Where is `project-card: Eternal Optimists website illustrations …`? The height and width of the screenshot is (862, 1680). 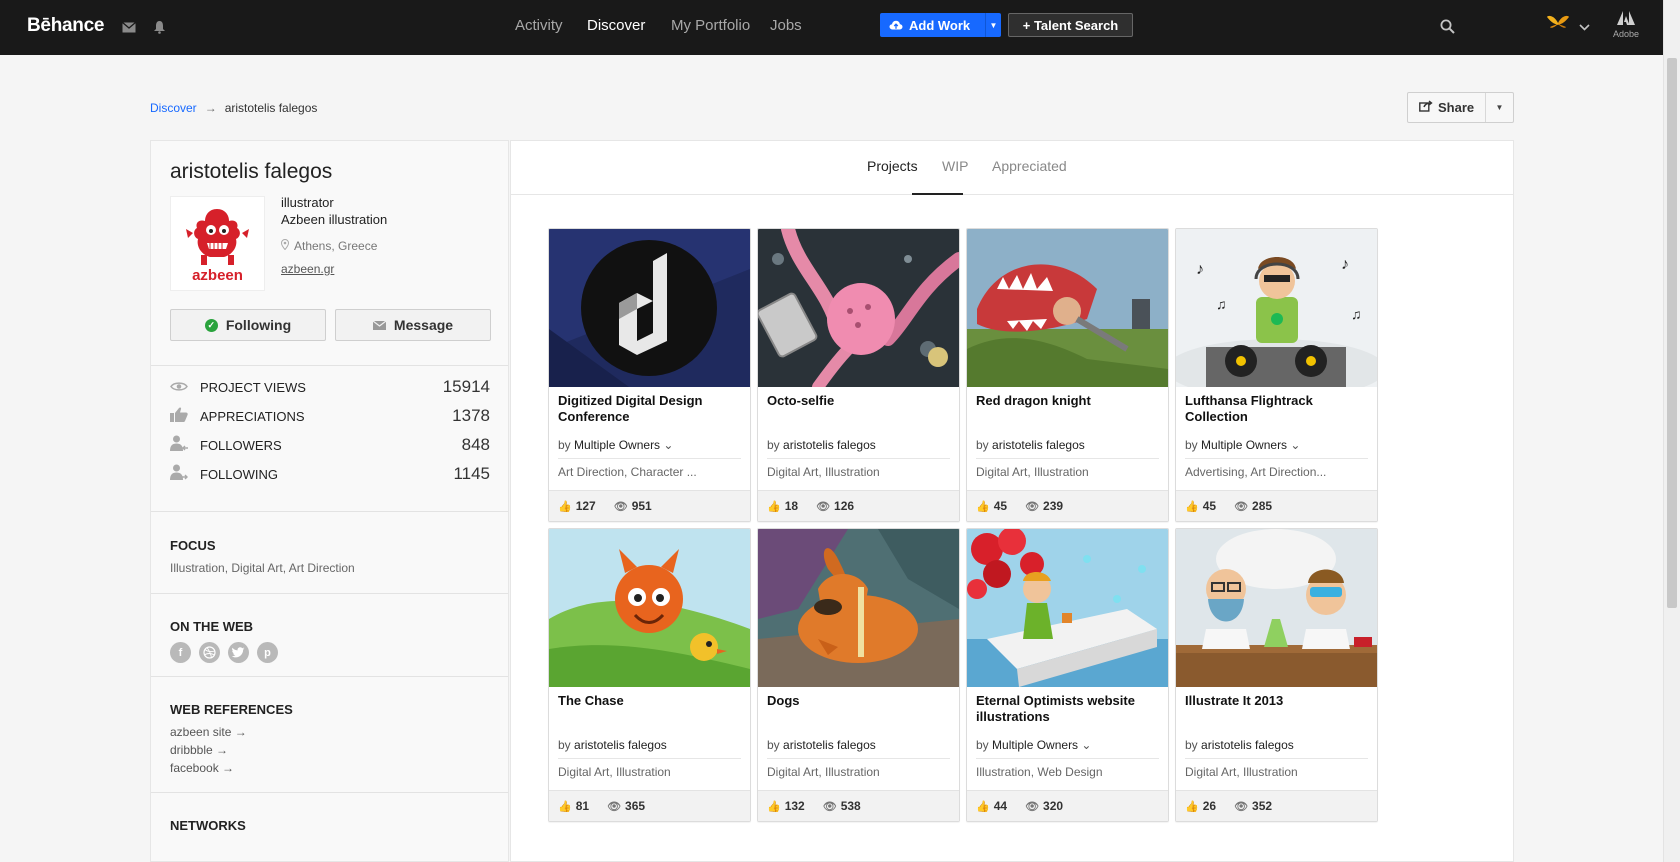
project-card: Eternal Optimists website illustrations … is located at coordinates (1067, 675).